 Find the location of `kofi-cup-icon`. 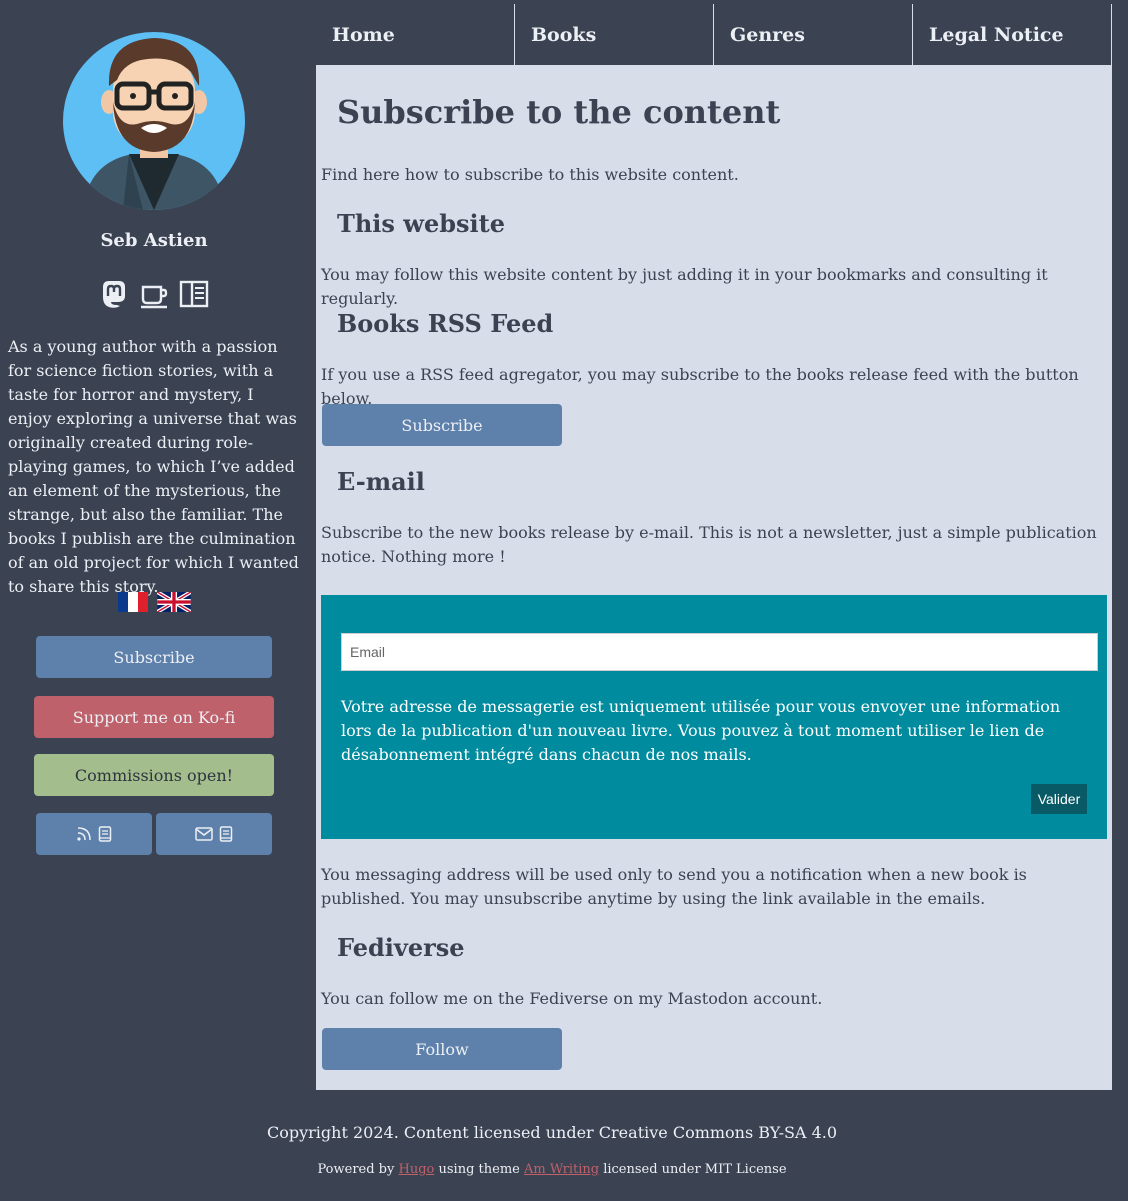

kofi-cup-icon is located at coordinates (154, 294).